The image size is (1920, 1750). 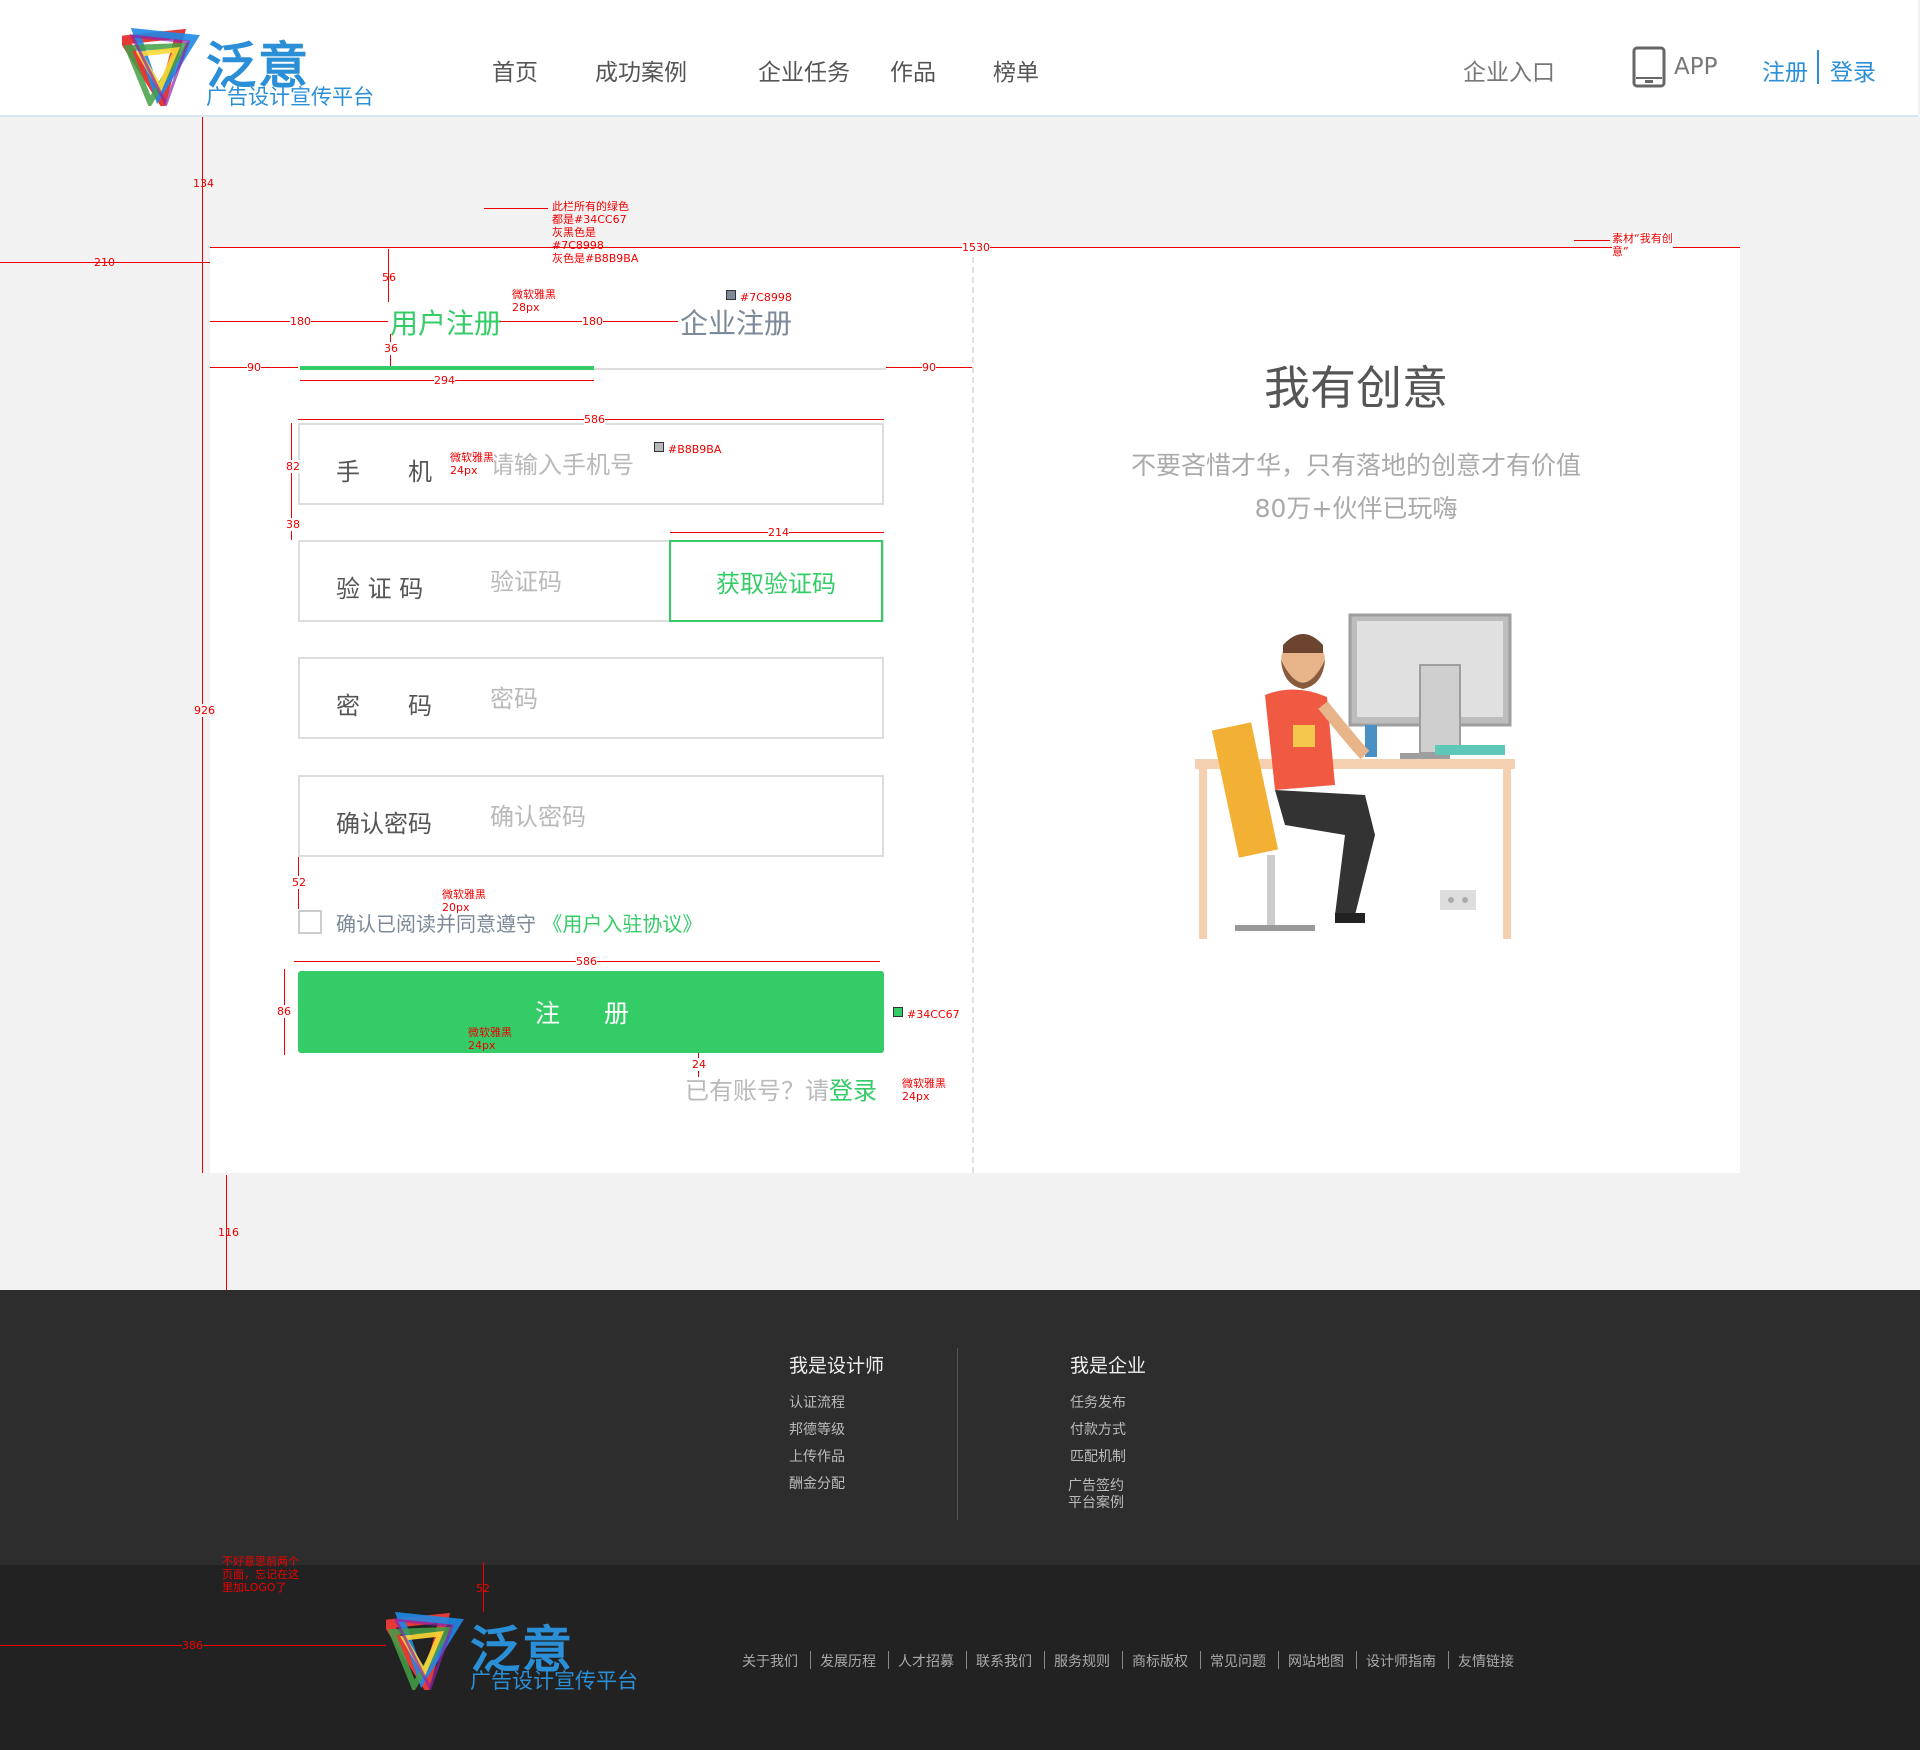 What do you see at coordinates (1853, 70) in the screenshot?
I see `header-login-link: 登录` at bounding box center [1853, 70].